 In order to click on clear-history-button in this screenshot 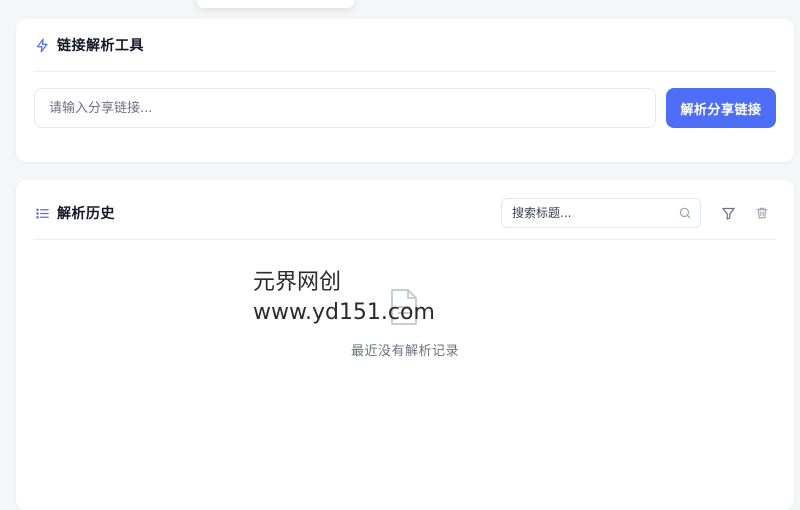, I will do `click(762, 213)`.